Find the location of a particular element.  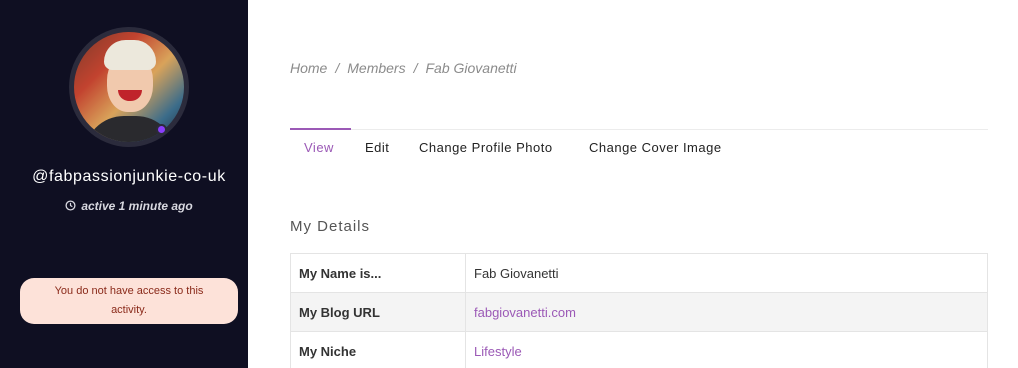

niche-link: Lifestyle is located at coordinates (726, 349).